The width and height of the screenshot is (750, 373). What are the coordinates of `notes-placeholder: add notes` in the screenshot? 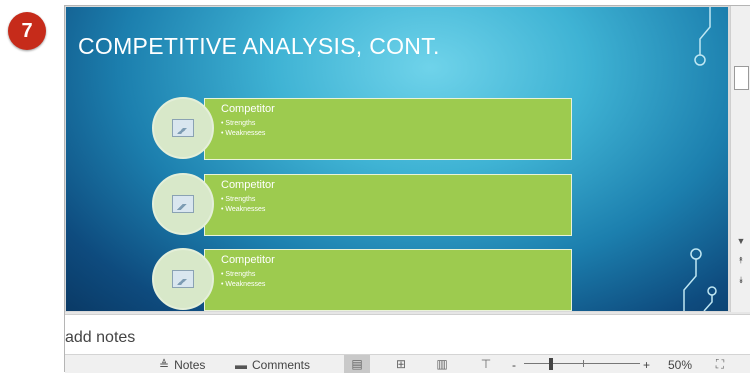 It's located at (100, 338).